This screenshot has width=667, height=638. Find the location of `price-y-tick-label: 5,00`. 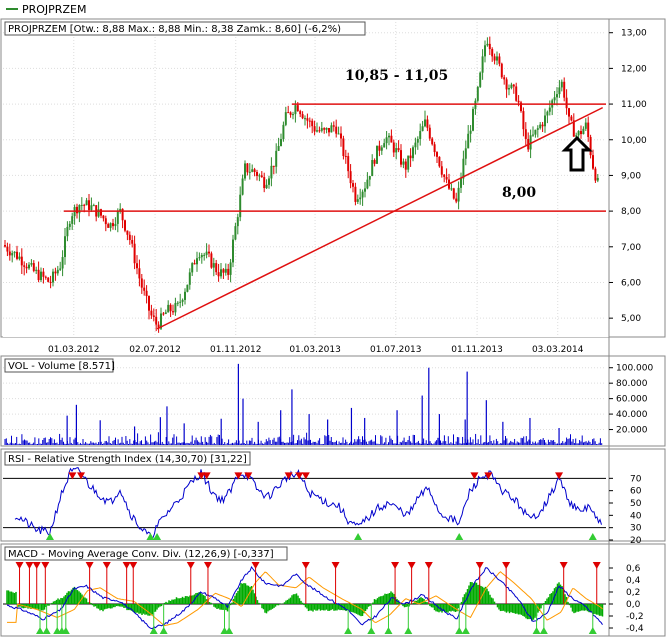

price-y-tick-label: 5,00 is located at coordinates (631, 319).